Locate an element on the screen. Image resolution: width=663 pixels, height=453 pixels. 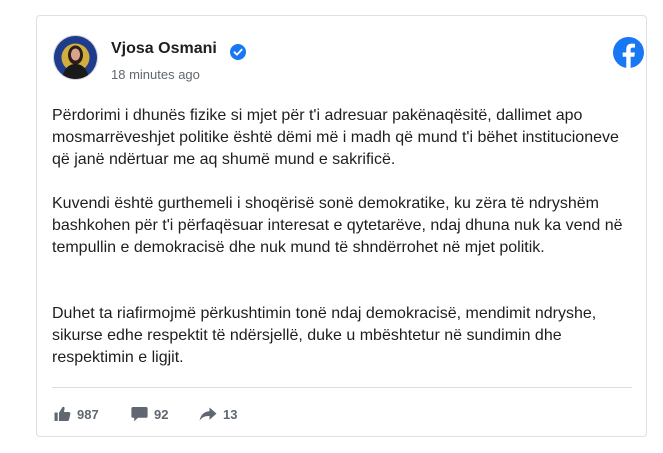
verified-badge-icon is located at coordinates (238, 52).